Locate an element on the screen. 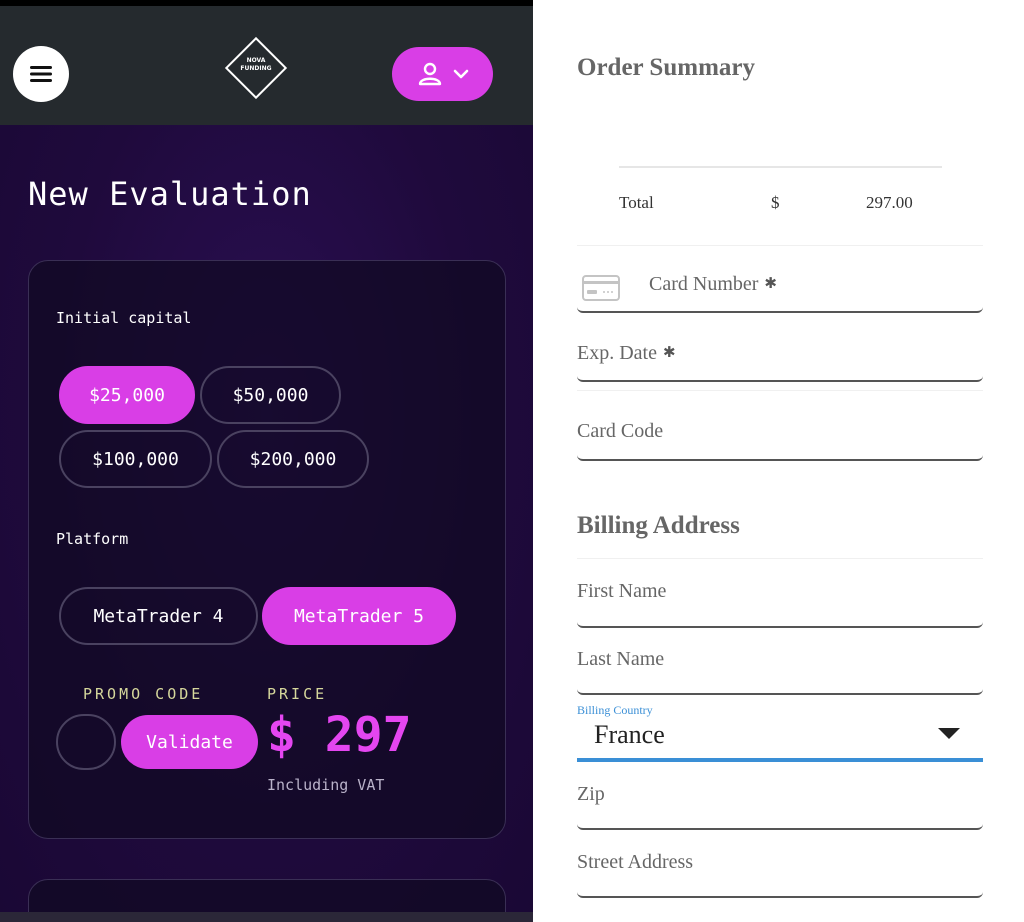 The image size is (1024, 922). promo-code-label: PROMO CODE is located at coordinates (143, 694).